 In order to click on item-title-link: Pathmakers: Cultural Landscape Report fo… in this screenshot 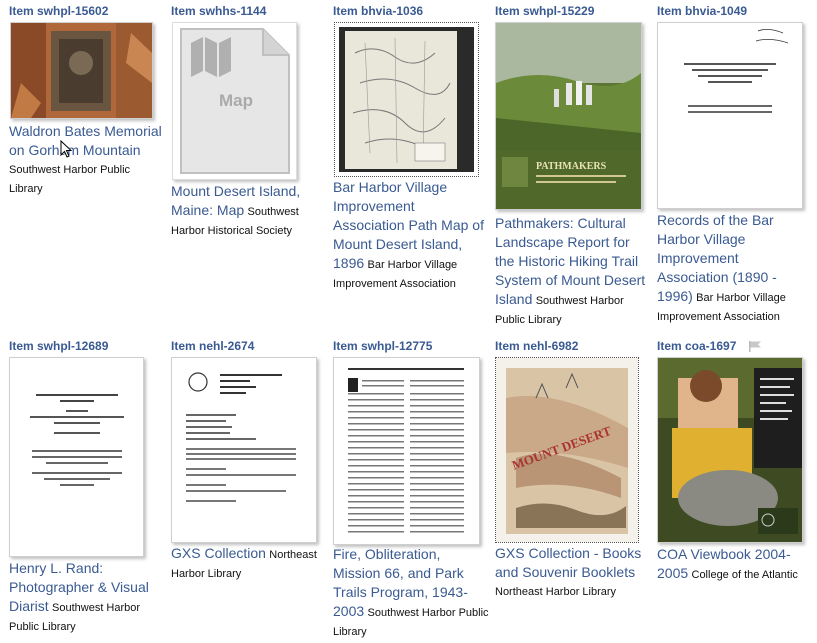, I will do `click(570, 261)`.